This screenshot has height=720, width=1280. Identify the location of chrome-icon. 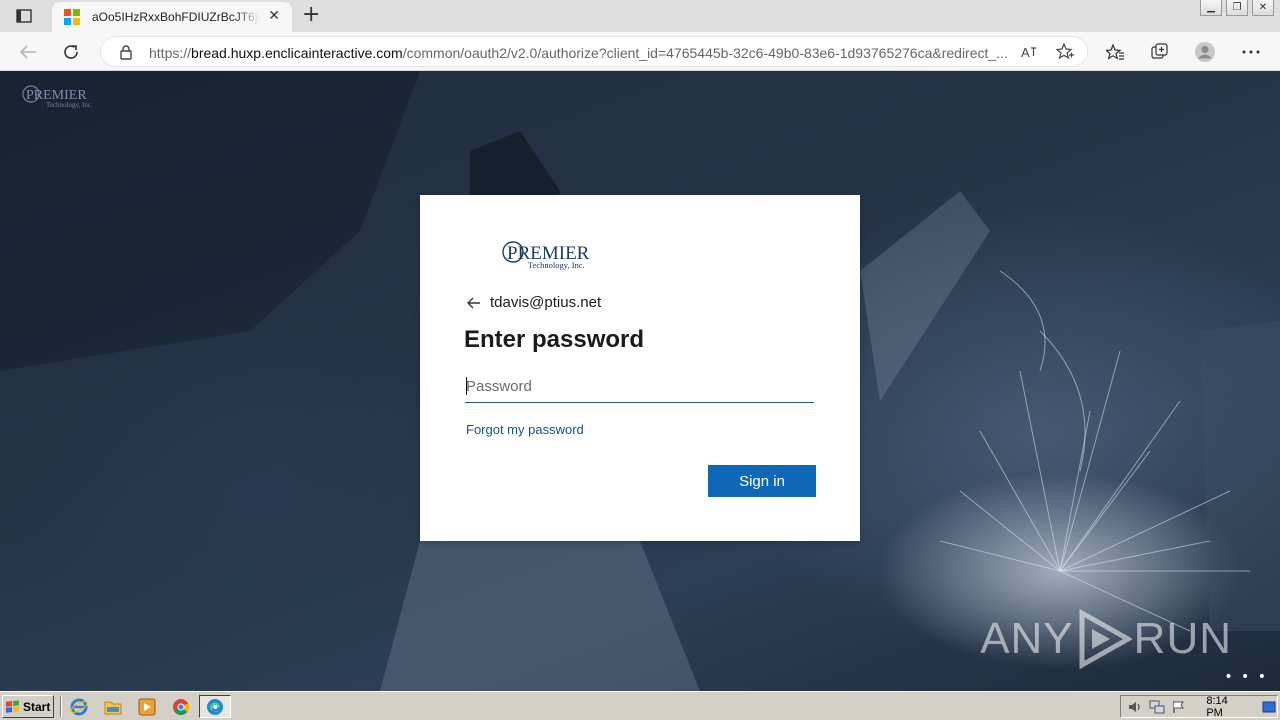
(181, 707).